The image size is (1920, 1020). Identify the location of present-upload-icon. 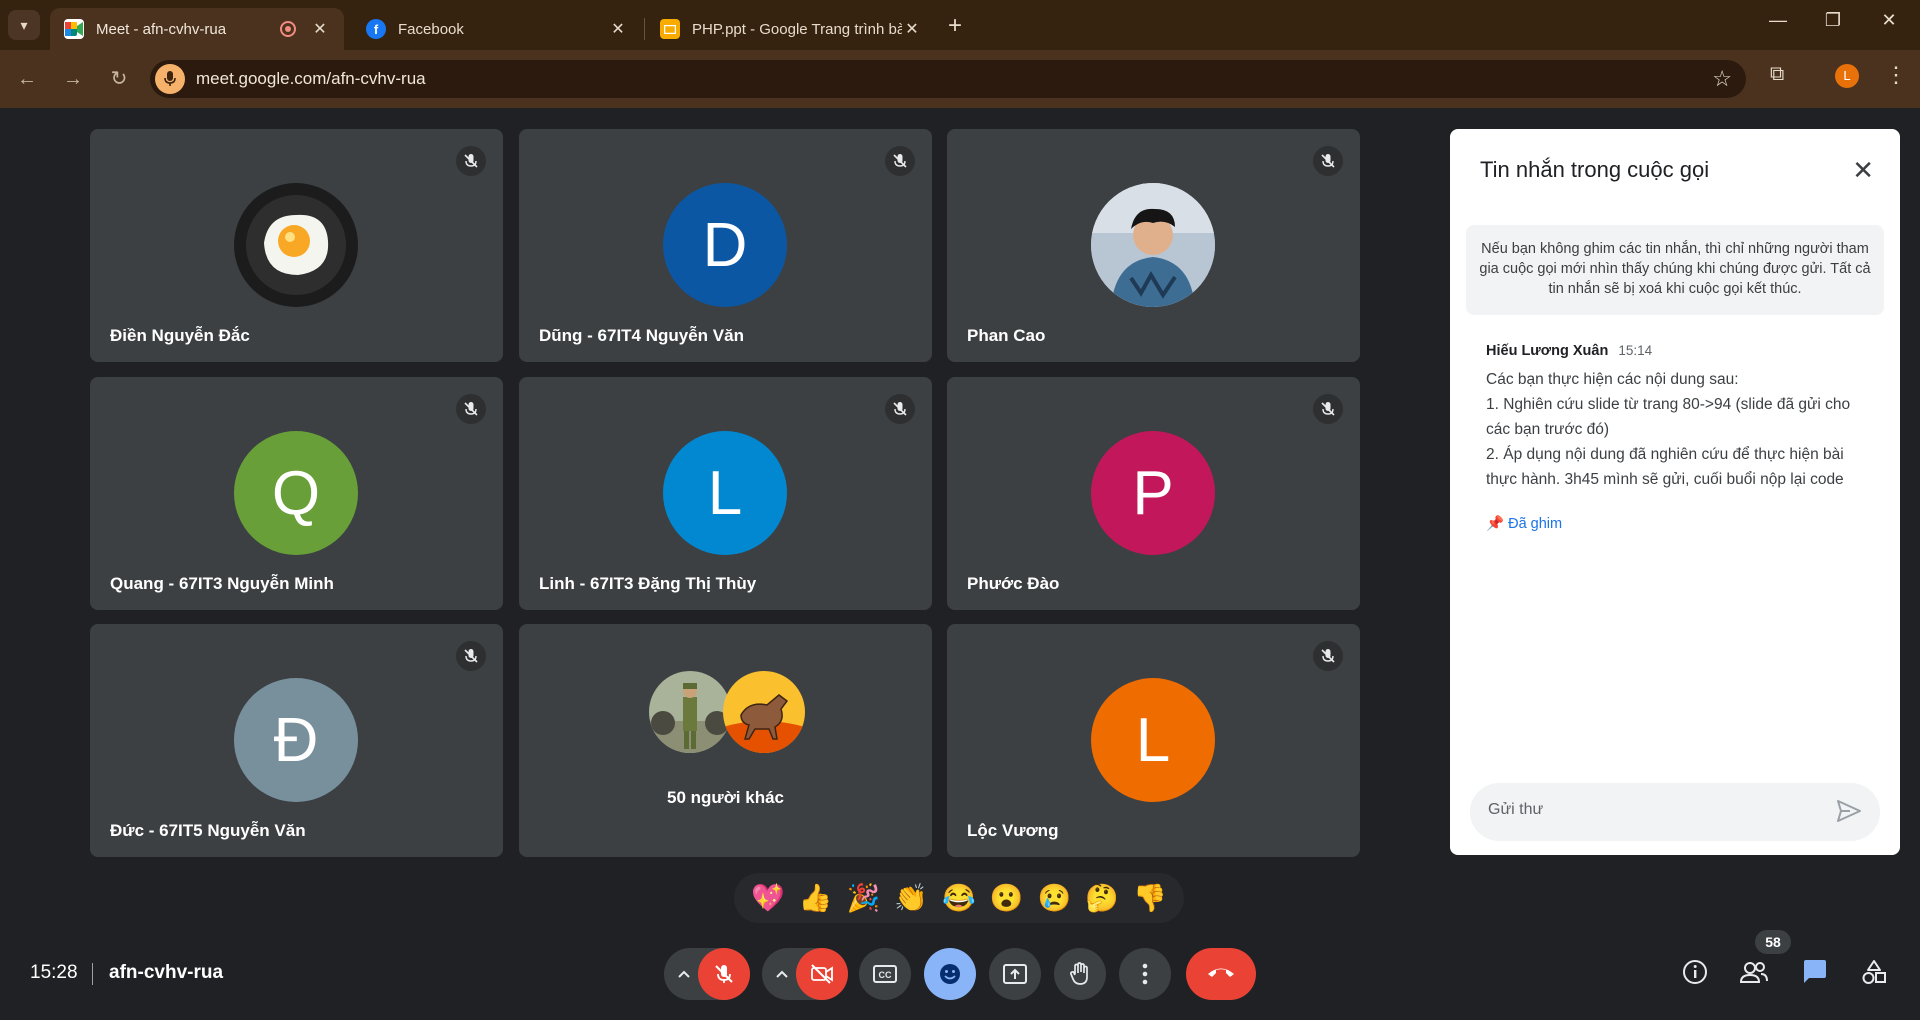
(1015, 974).